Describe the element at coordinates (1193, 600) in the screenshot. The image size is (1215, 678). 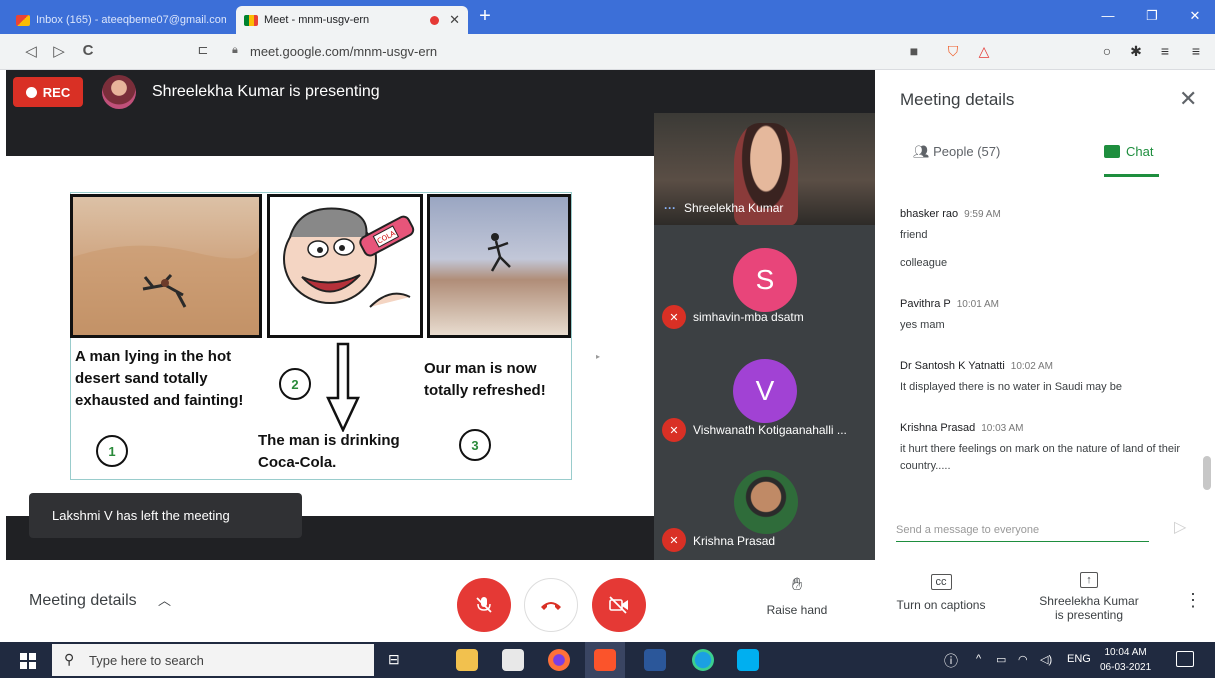
I see `more-options-icon: ⋮` at that location.